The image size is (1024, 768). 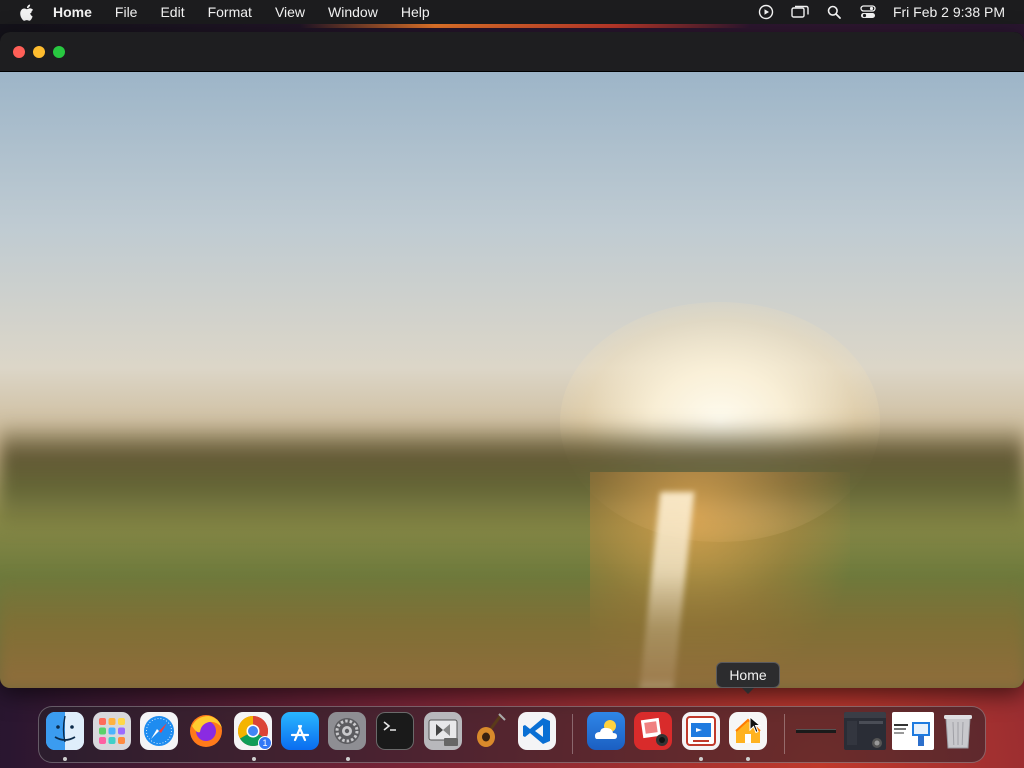 I want to click on menu-window: Window, so click(x=353, y=12).